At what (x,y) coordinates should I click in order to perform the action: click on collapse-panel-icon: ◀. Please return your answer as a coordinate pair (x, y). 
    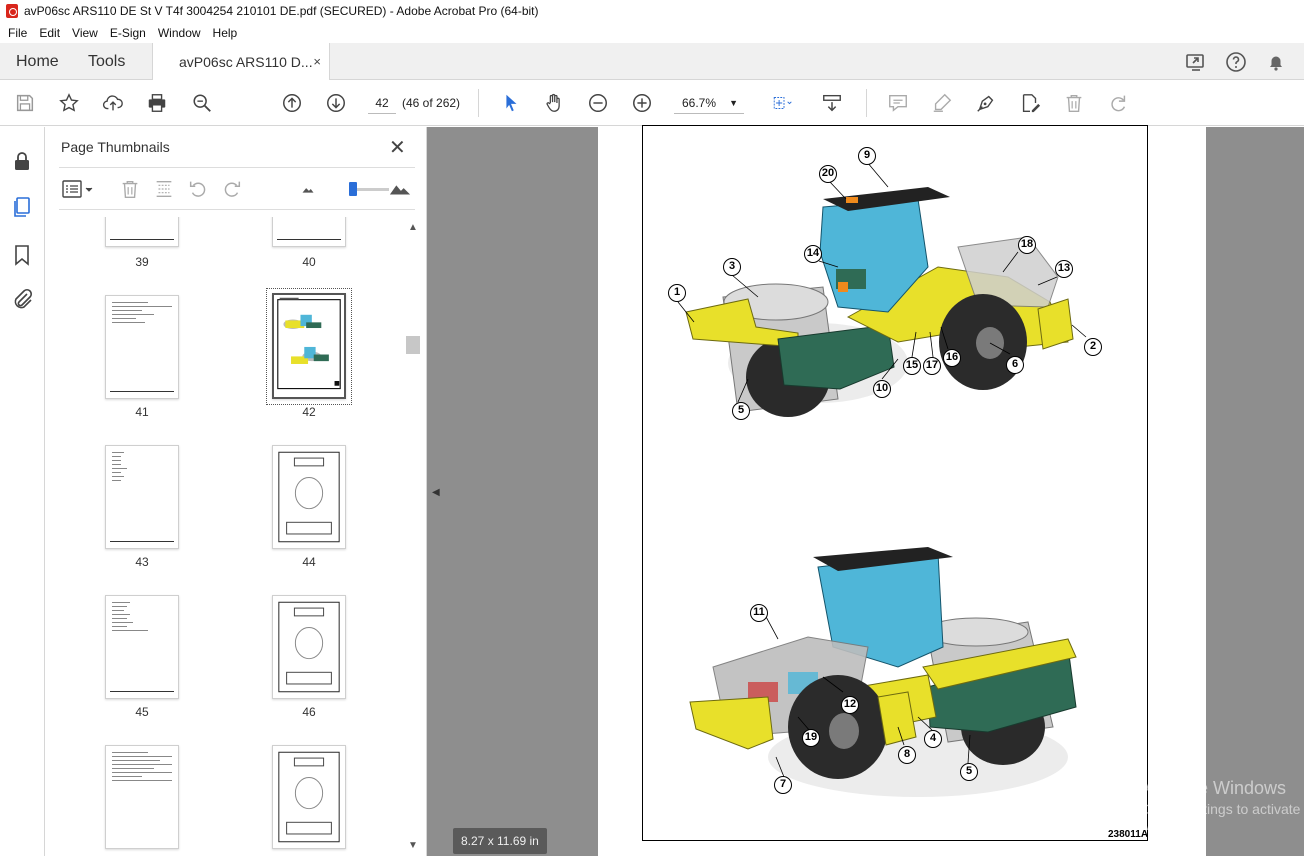
    Looking at the image, I should click on (436, 492).